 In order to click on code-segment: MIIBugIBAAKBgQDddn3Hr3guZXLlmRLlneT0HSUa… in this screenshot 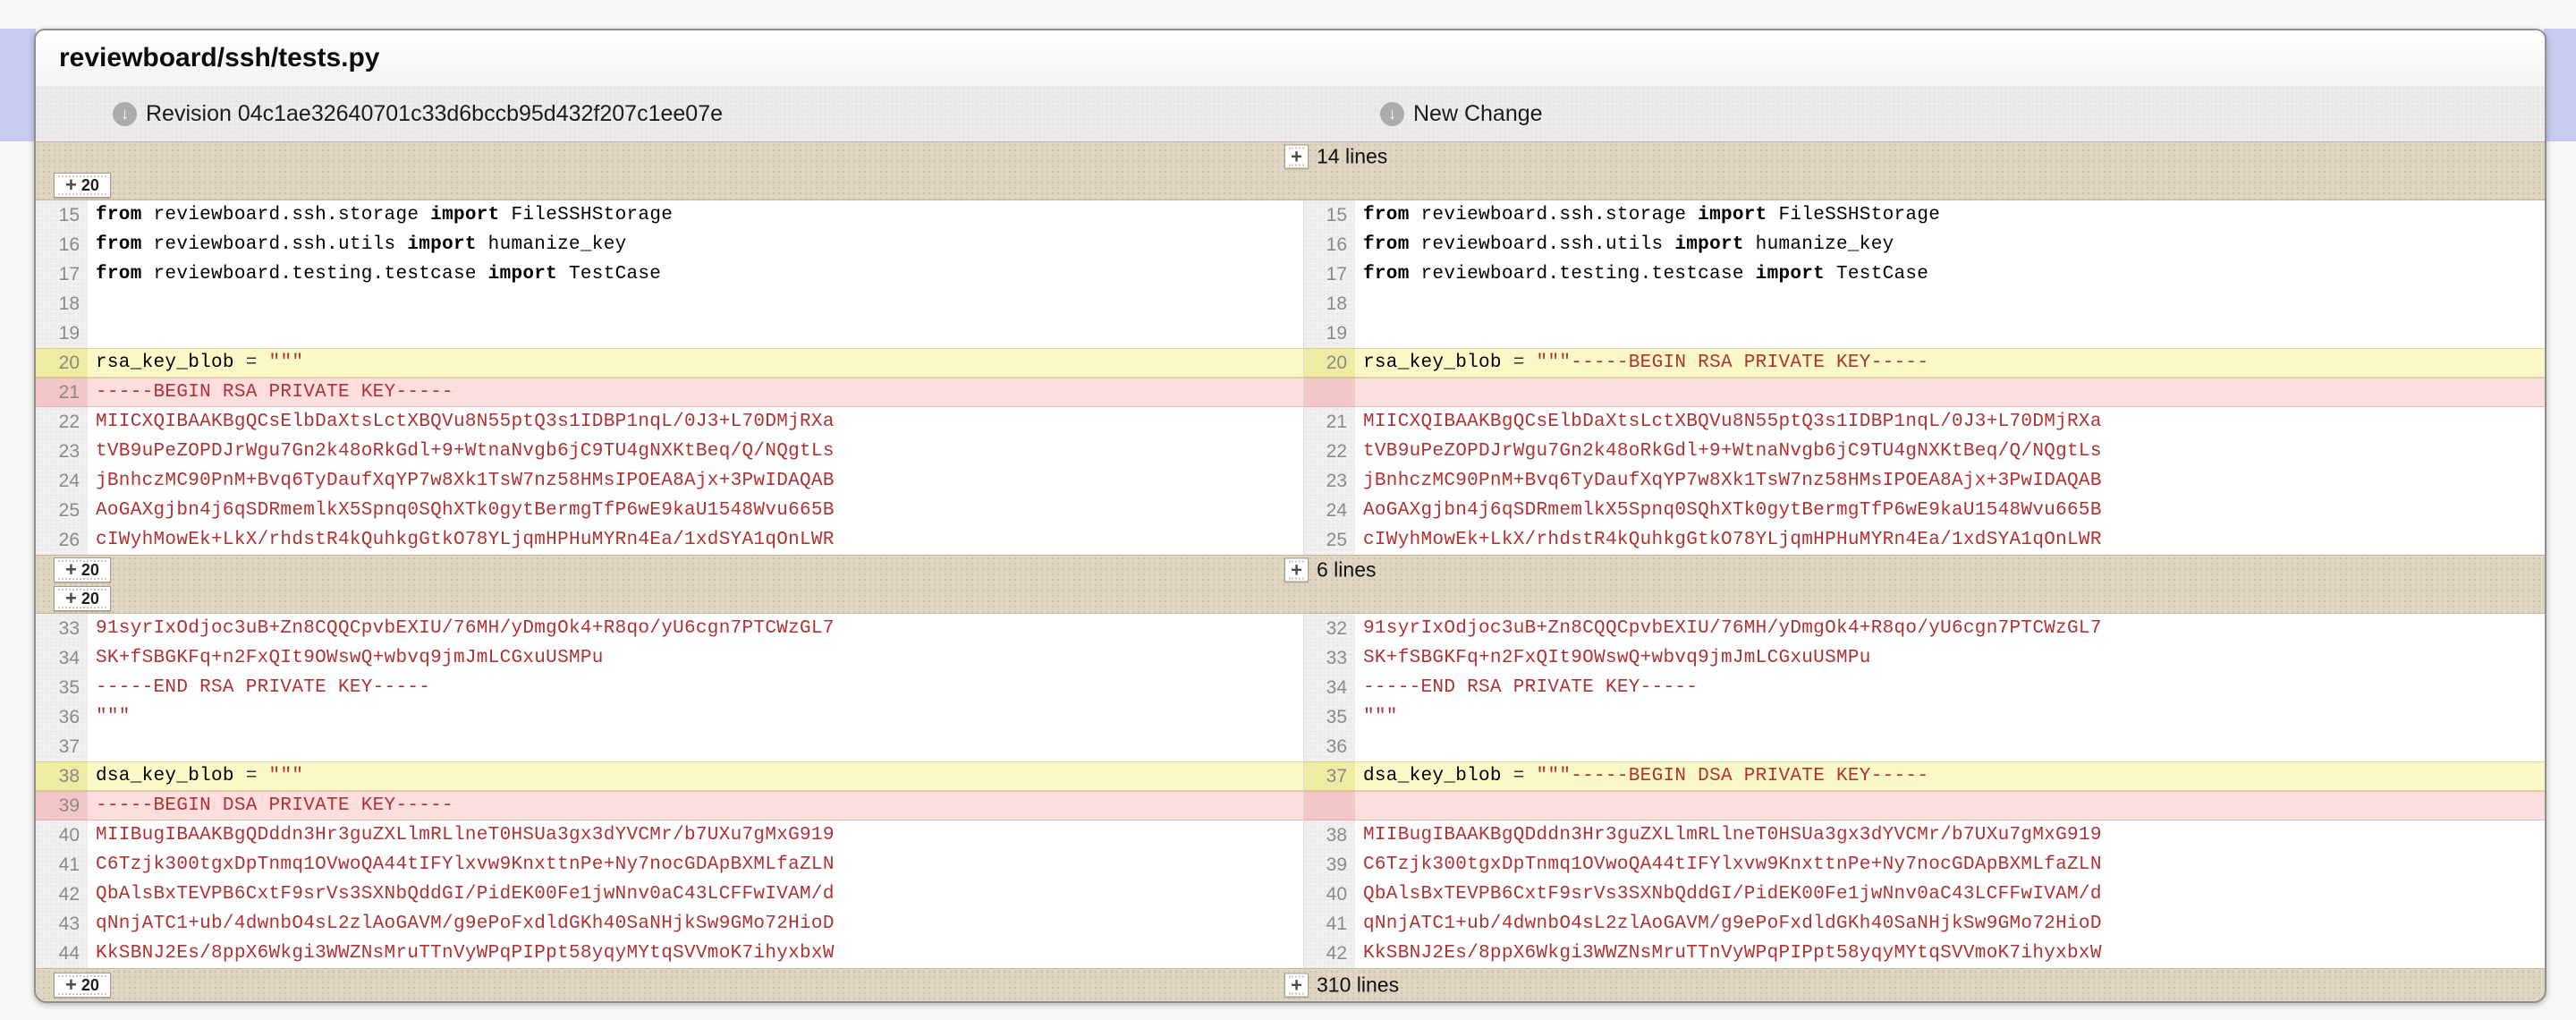, I will do `click(1732, 836)`.